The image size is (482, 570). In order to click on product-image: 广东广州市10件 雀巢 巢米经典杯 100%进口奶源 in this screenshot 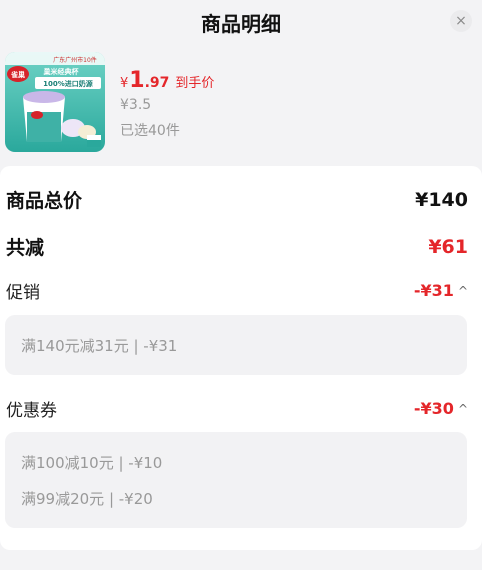, I will do `click(55, 102)`.